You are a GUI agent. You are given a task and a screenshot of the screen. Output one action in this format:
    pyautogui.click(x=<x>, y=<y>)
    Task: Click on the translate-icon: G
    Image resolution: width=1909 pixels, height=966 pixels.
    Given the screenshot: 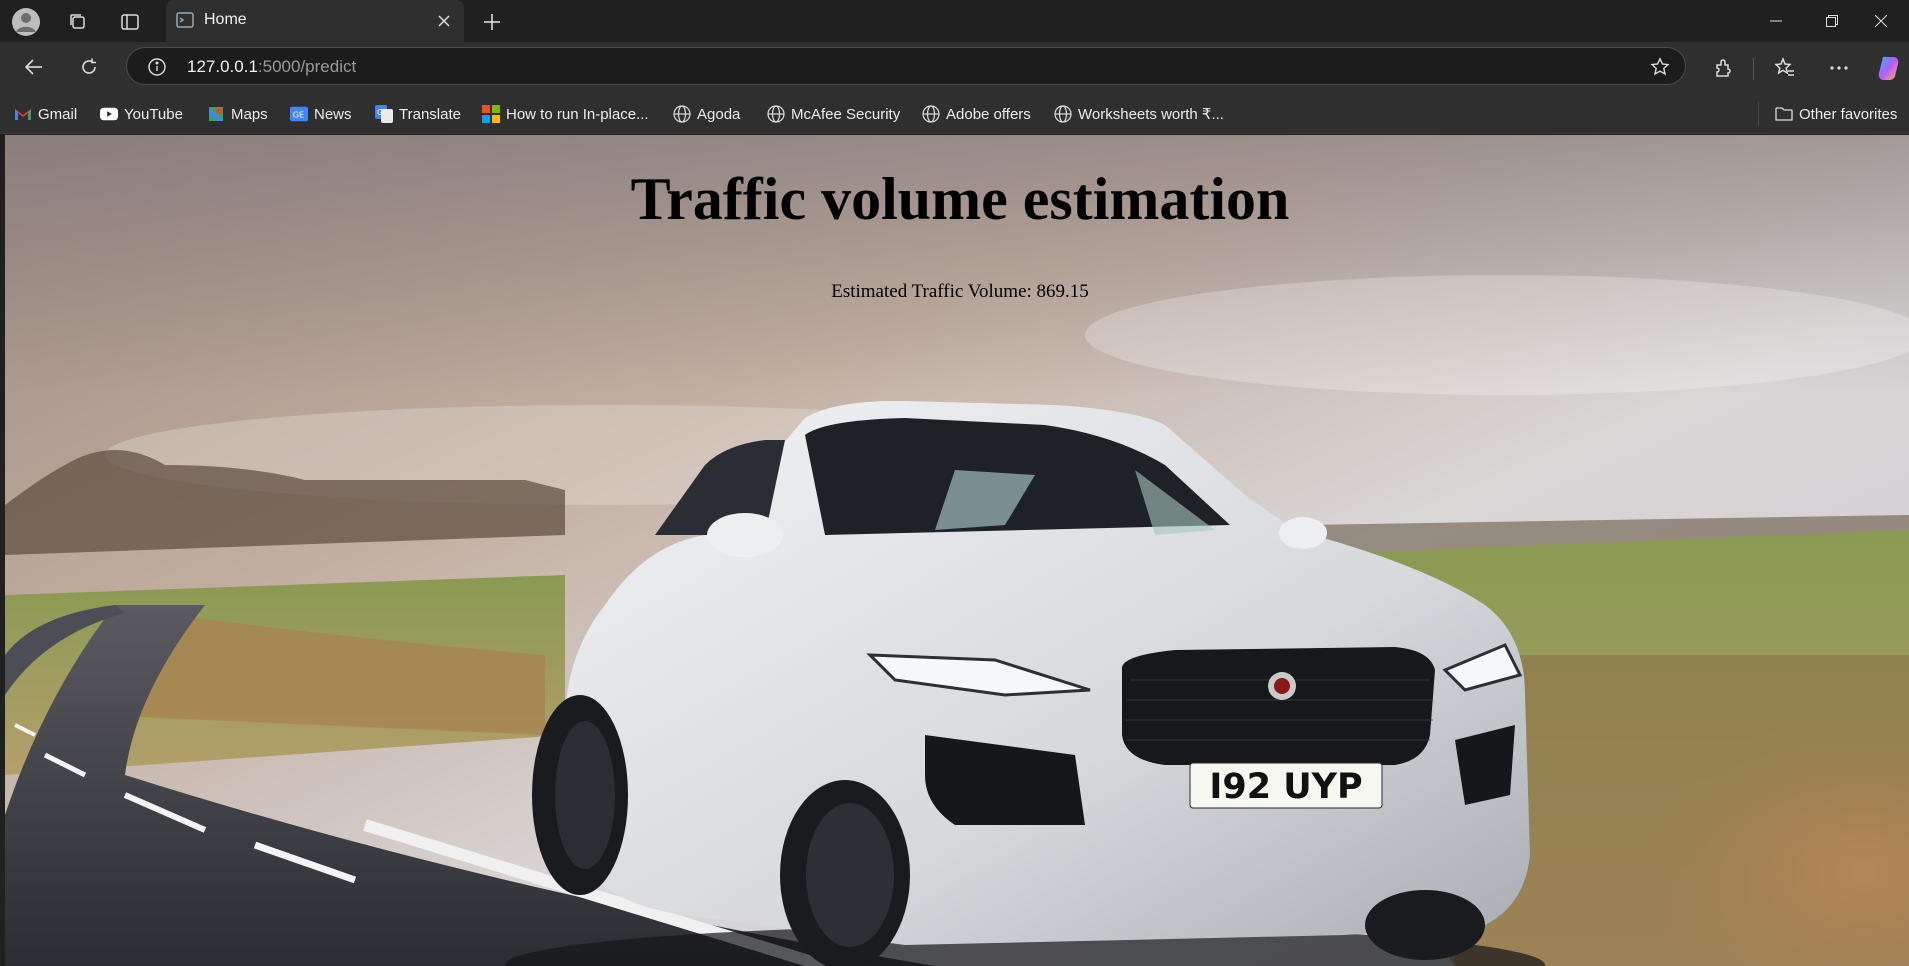 What is the action you would take?
    pyautogui.click(x=384, y=114)
    